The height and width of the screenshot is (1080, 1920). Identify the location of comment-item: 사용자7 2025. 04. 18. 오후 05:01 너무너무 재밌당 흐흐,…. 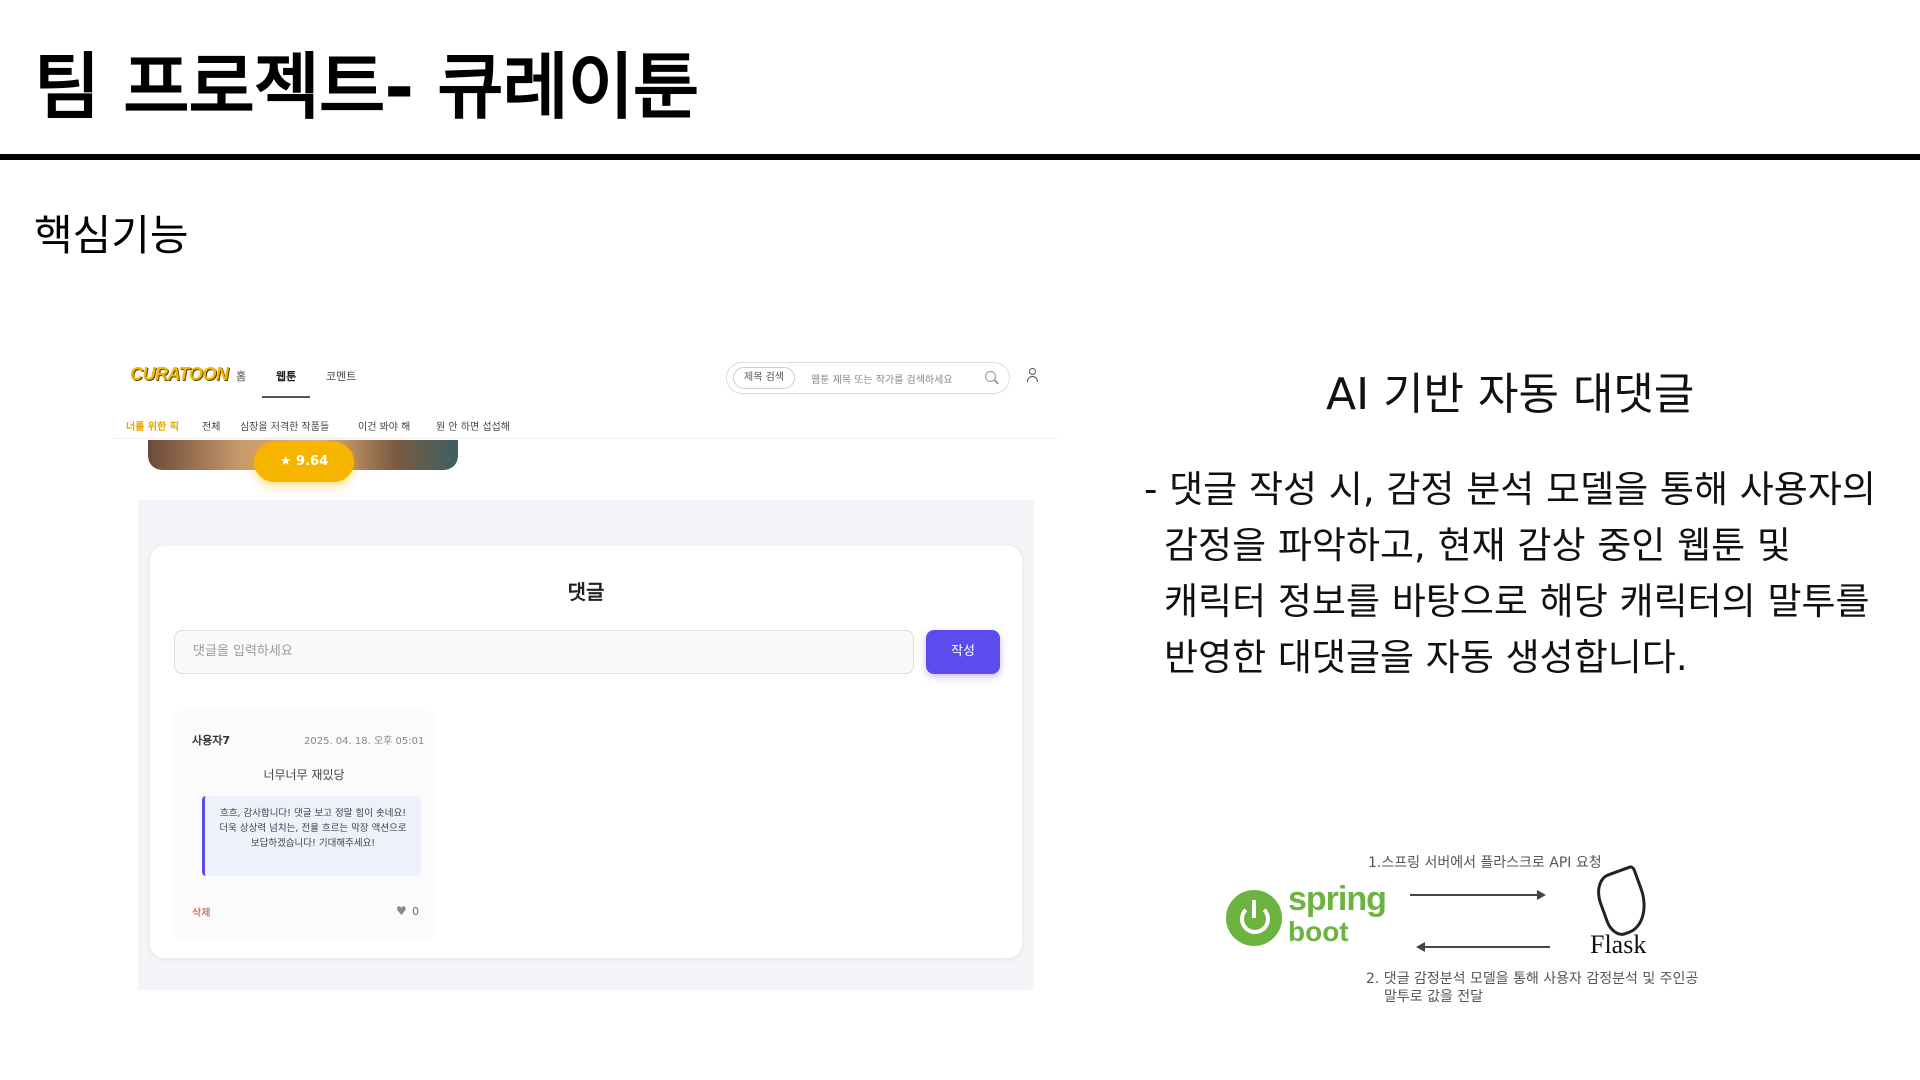
(304, 825).